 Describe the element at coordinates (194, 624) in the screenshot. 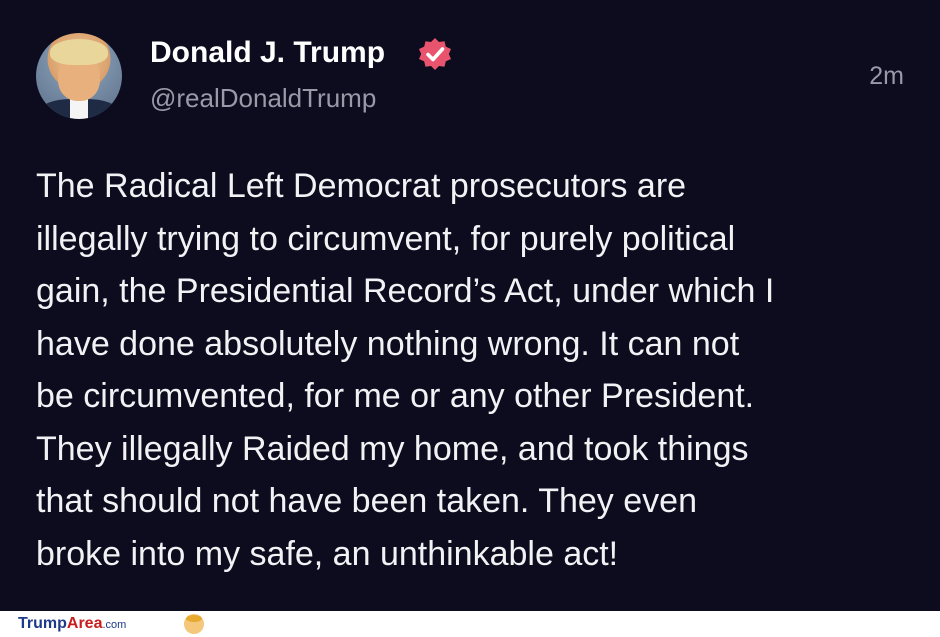

I see `trump-face-logo-icon` at that location.